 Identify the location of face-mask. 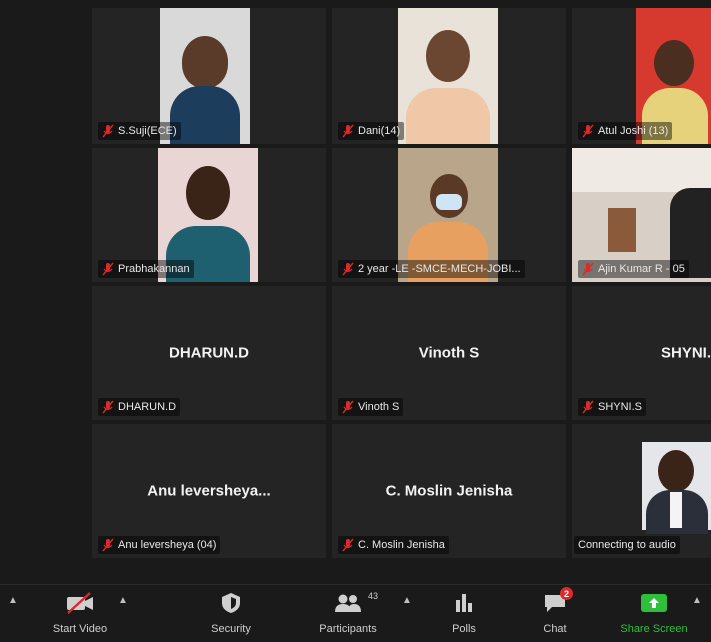
(449, 202).